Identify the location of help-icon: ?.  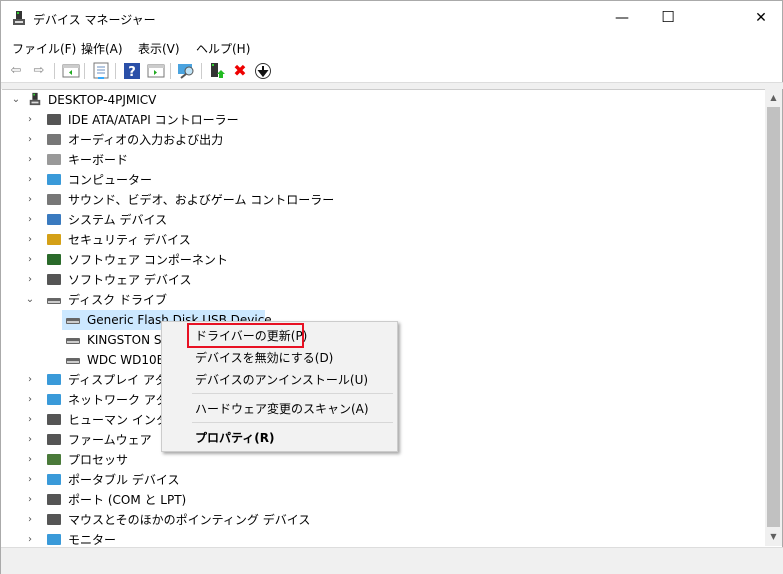
(132, 71).